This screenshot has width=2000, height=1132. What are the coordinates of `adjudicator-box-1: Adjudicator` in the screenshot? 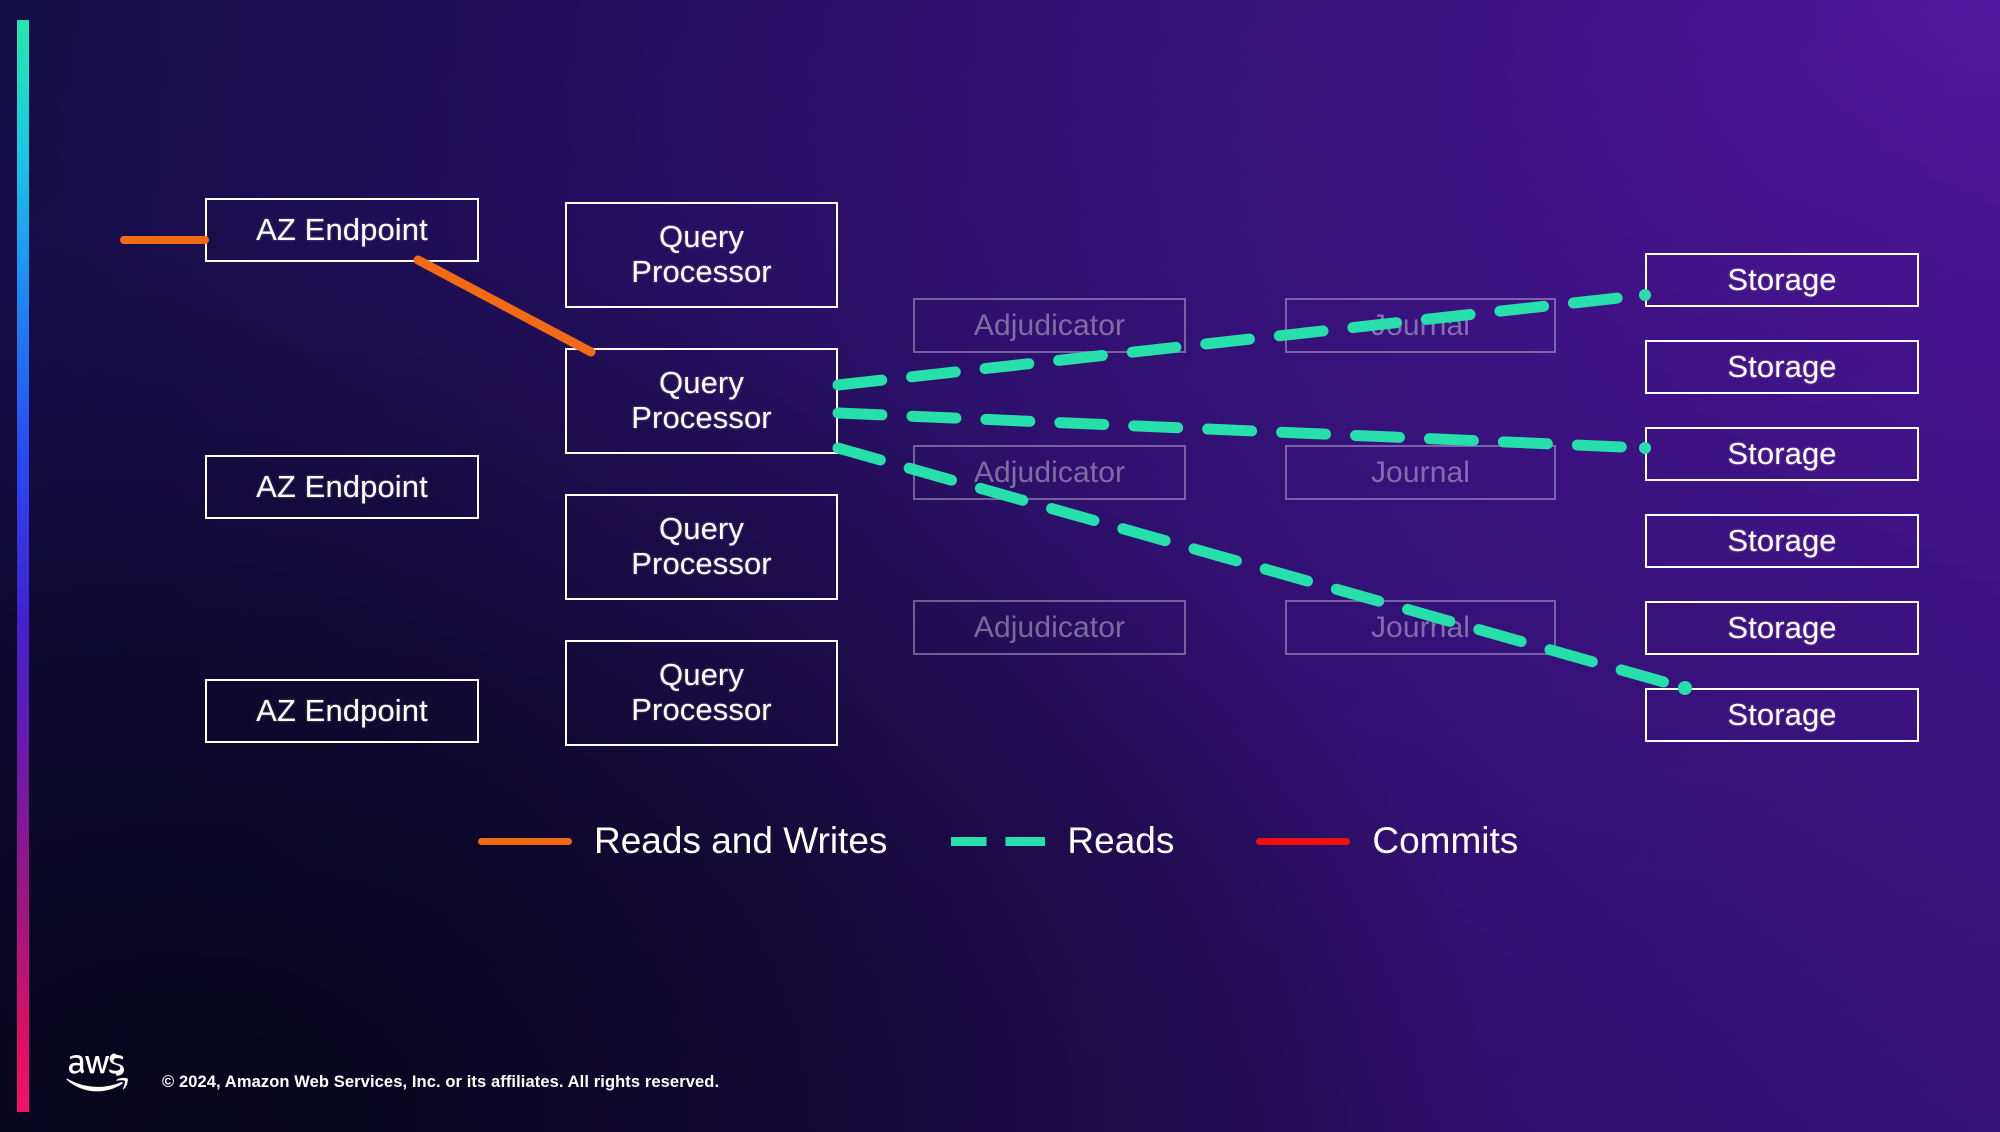 It's located at (1049, 325).